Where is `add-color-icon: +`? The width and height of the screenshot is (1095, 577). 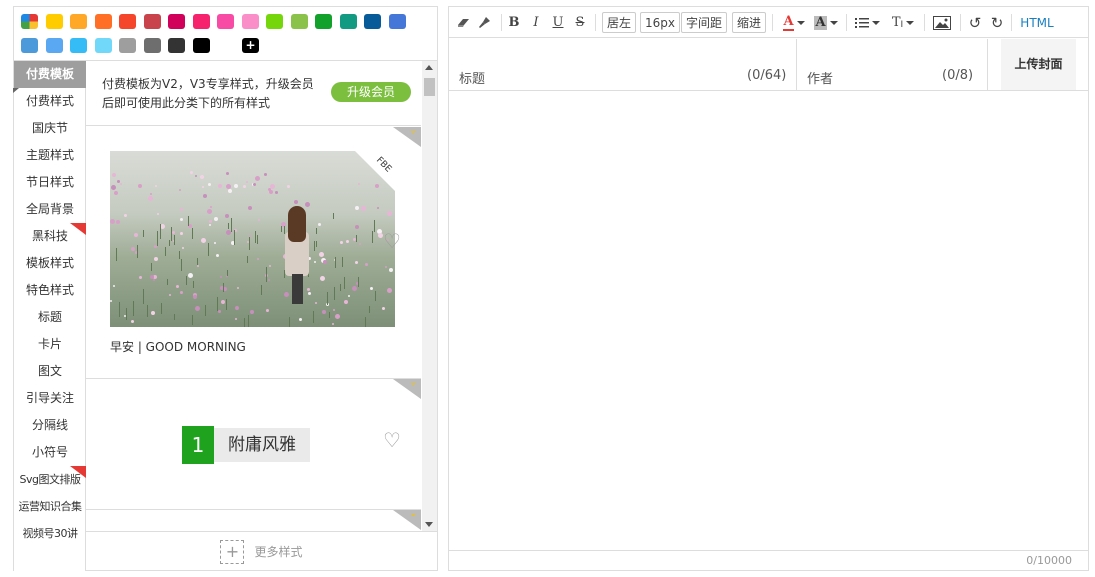
add-color-icon: + is located at coordinates (250, 45).